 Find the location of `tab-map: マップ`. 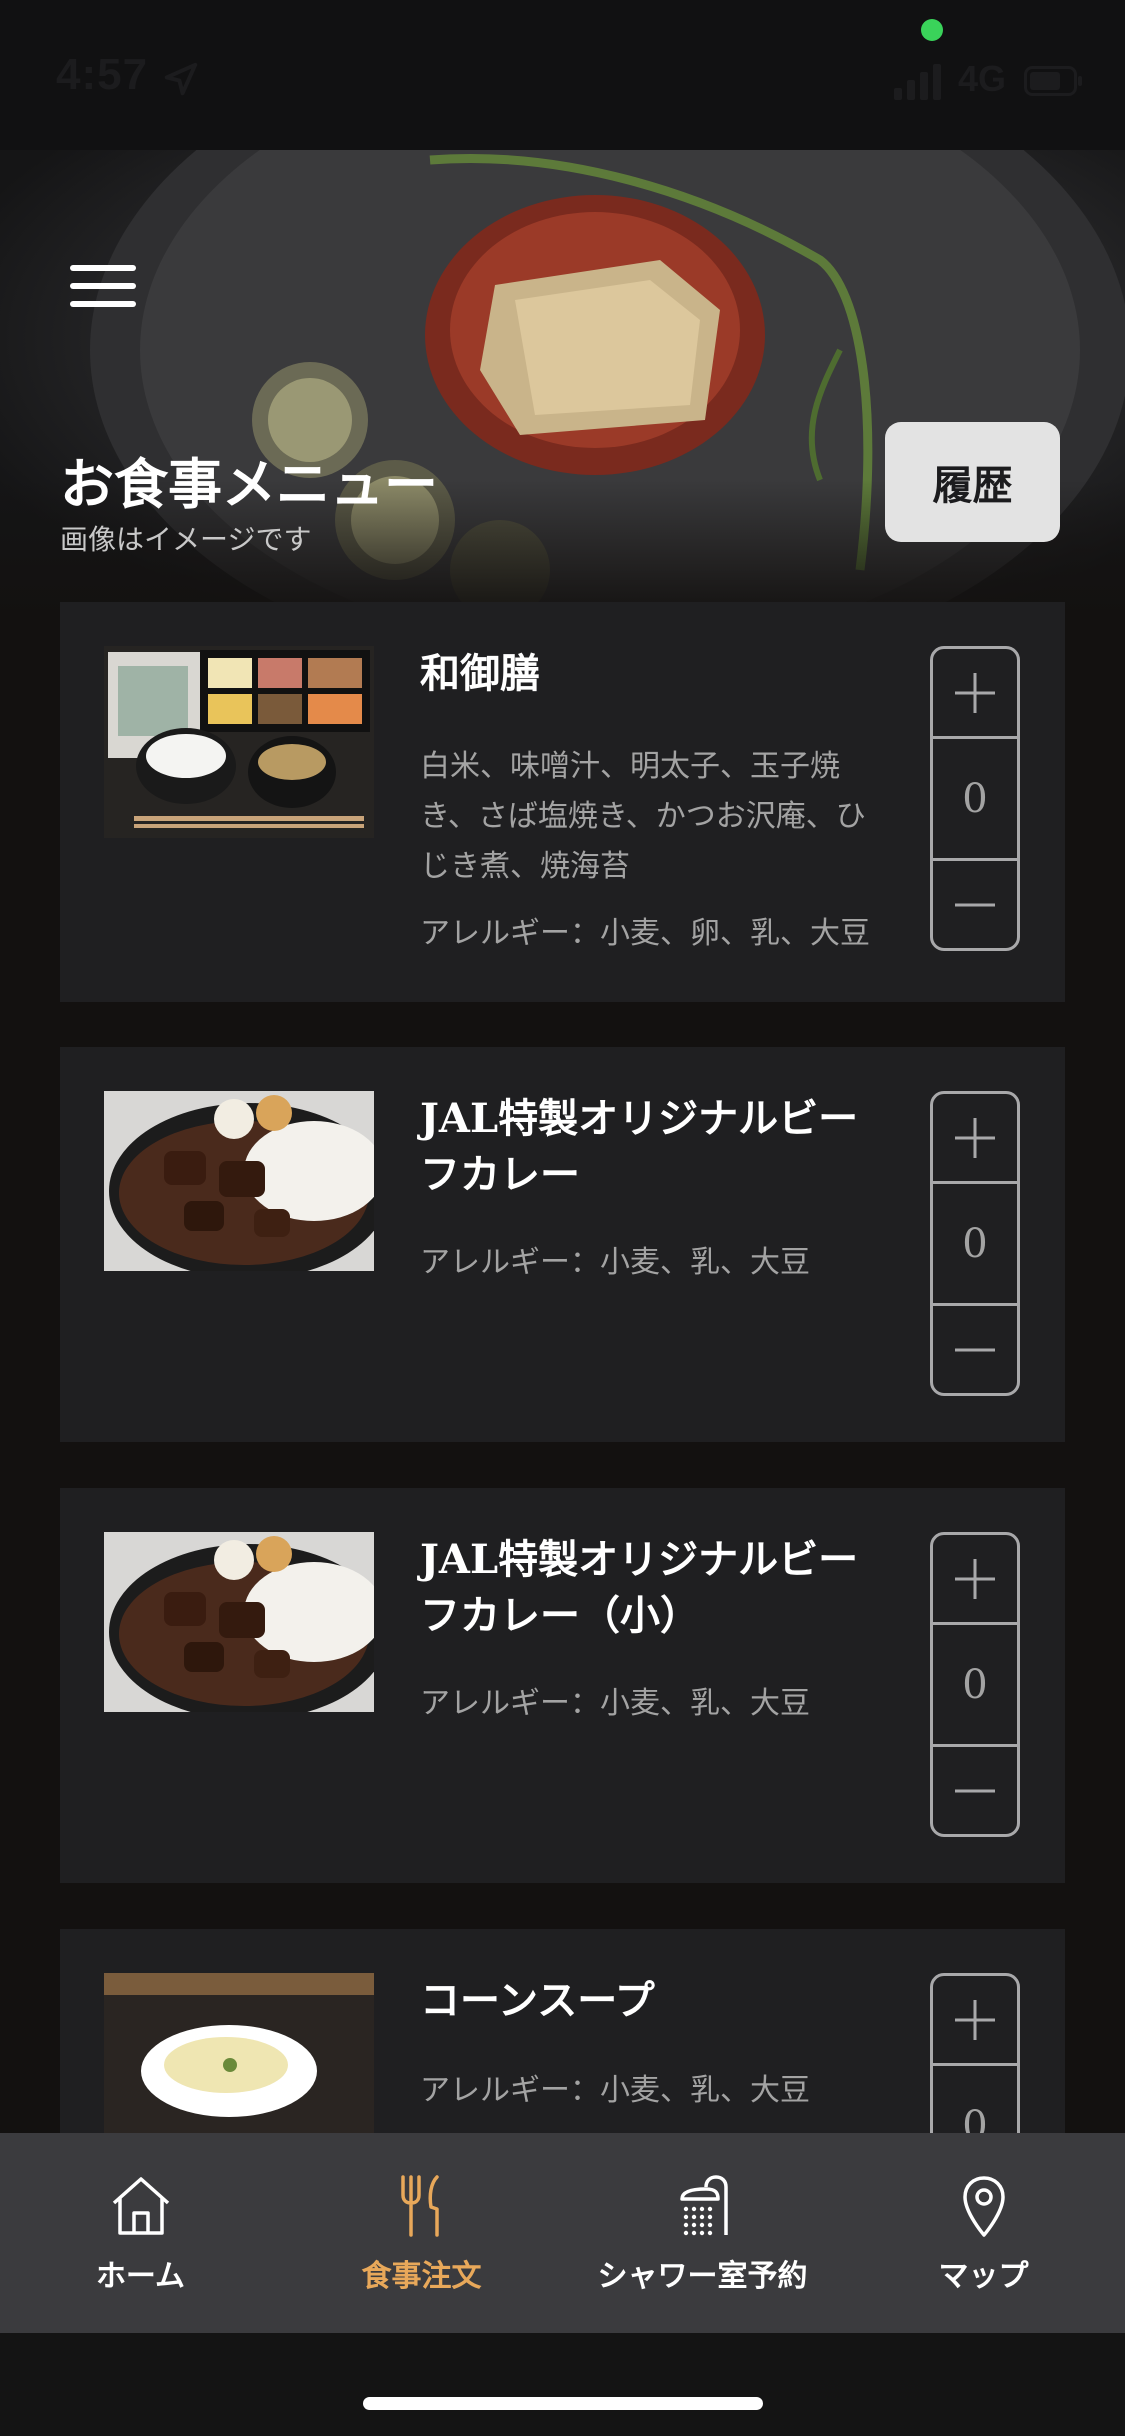

tab-map: マップ is located at coordinates (983, 2233).